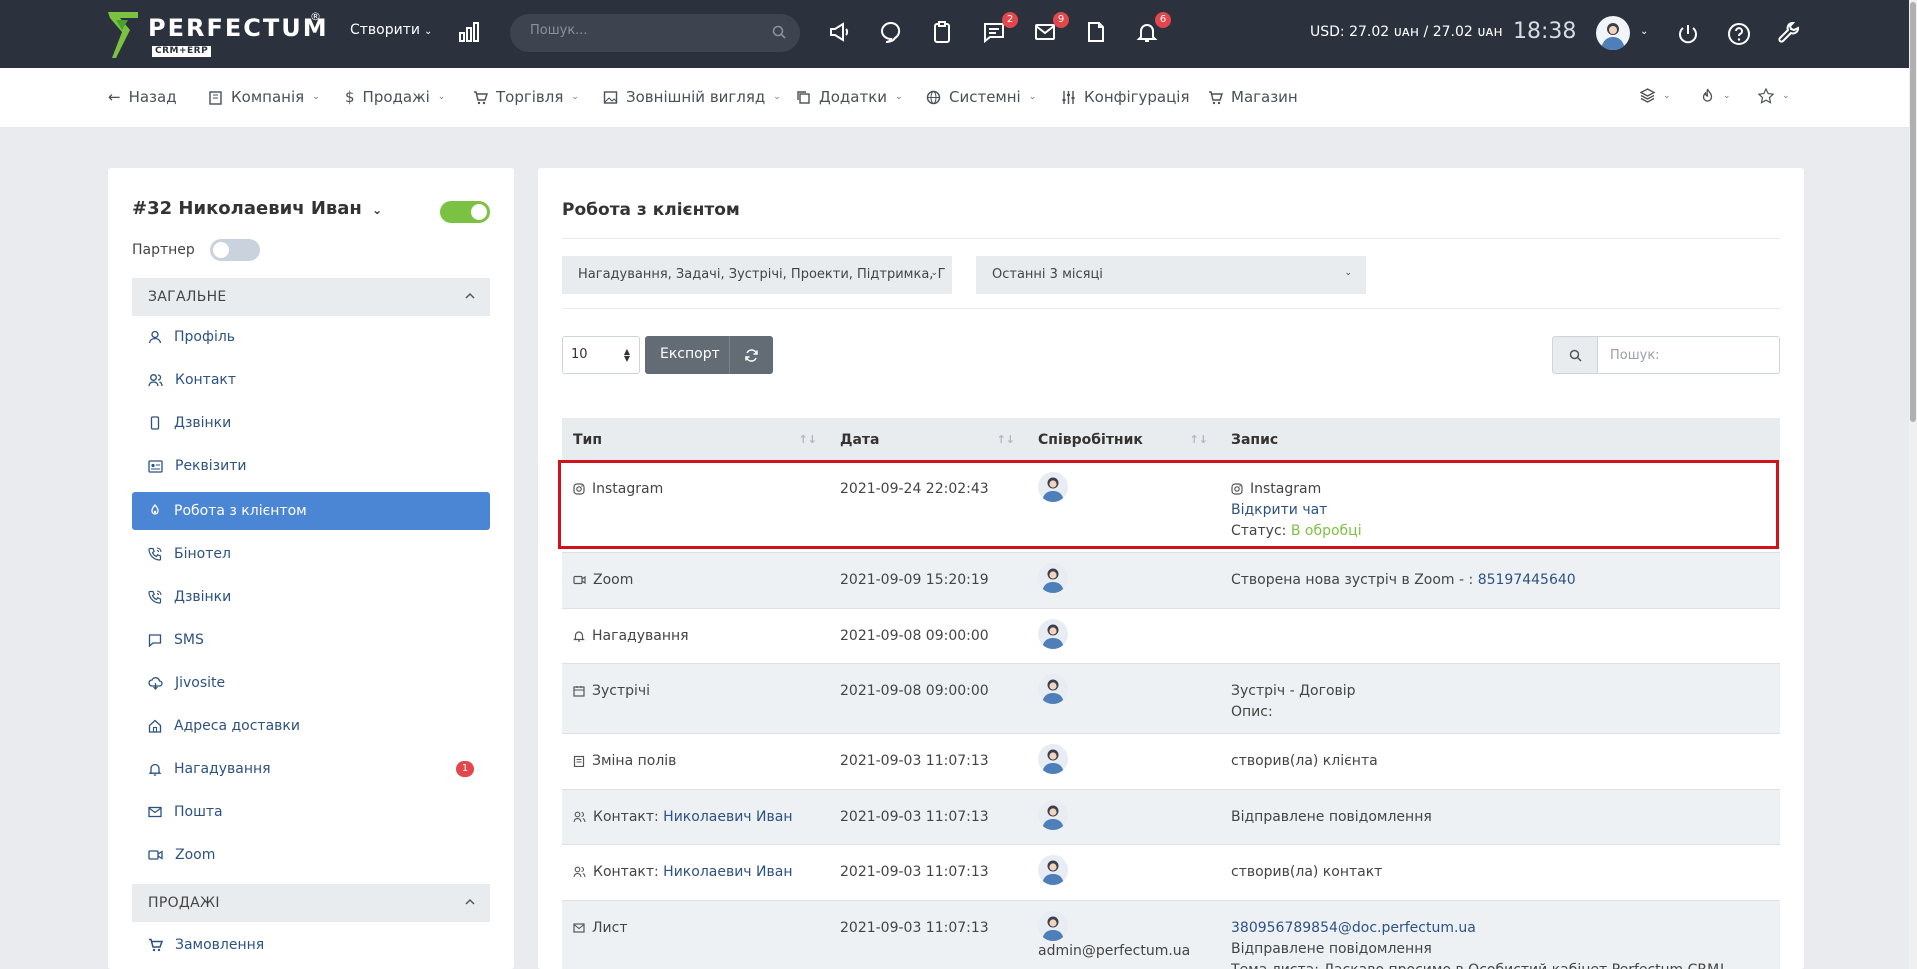  What do you see at coordinates (1163, 20) in the screenshot?
I see `notifications-badge: 6` at bounding box center [1163, 20].